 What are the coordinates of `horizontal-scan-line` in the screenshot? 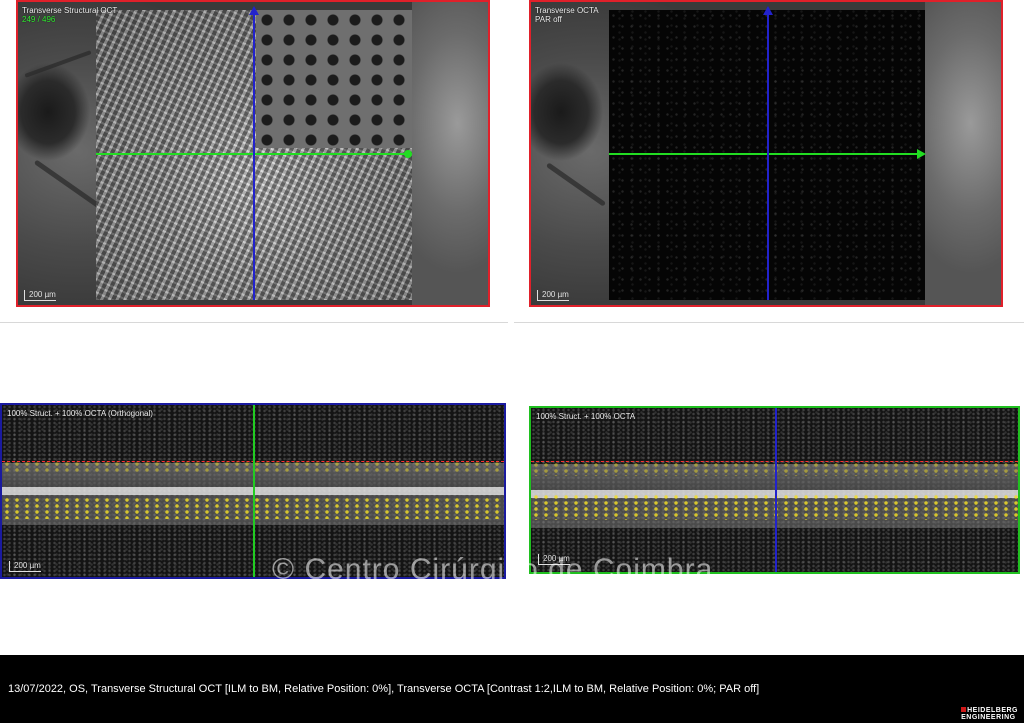 It's located at (764, 154).